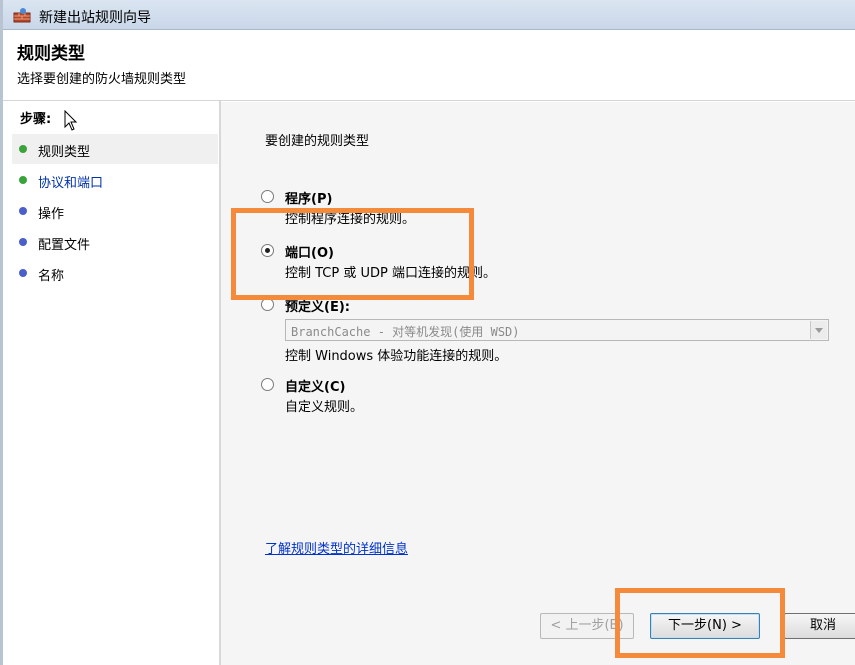 This screenshot has height=665, width=855. I want to click on option-desc: 控制程序连接的规则。, so click(350, 219).